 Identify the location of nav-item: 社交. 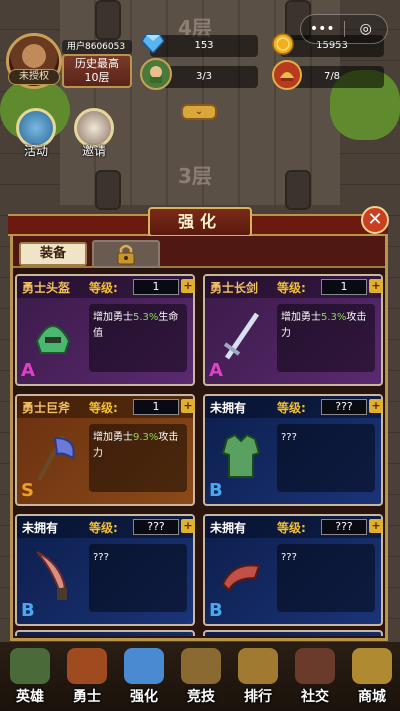
(315, 678).